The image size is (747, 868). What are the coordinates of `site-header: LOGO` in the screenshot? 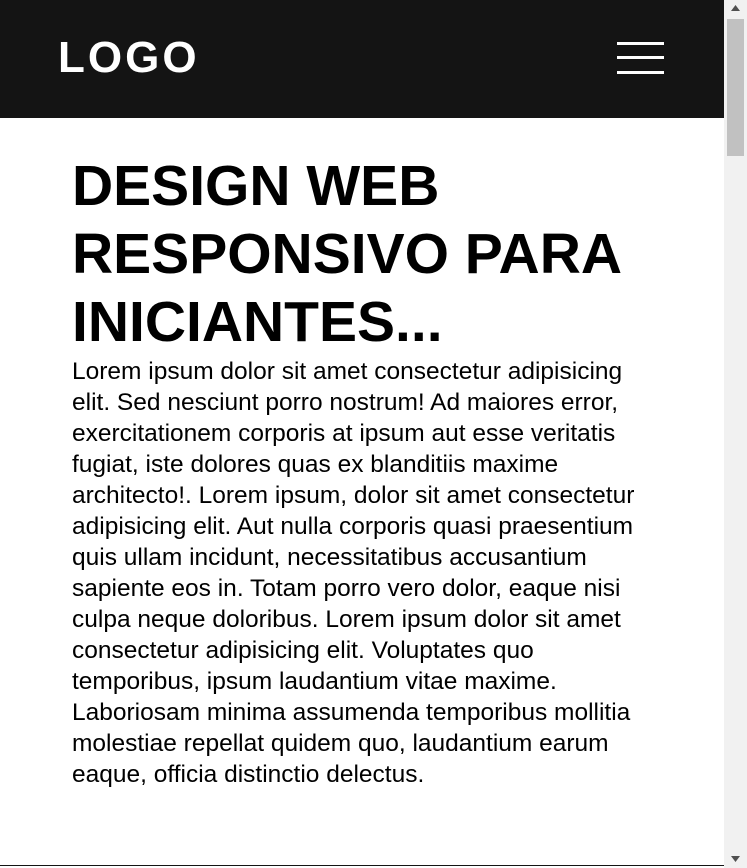 It's located at (362, 59).